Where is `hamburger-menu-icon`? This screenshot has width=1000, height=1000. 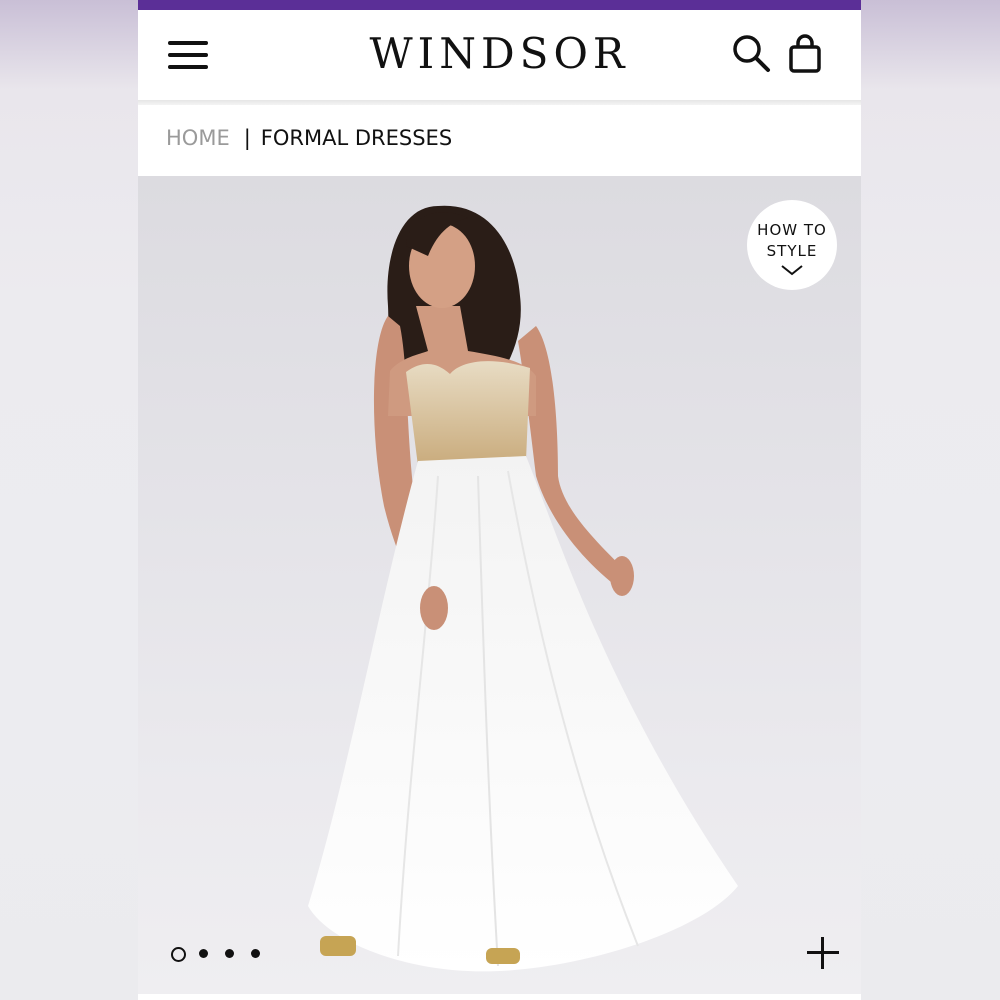 hamburger-menu-icon is located at coordinates (188, 56).